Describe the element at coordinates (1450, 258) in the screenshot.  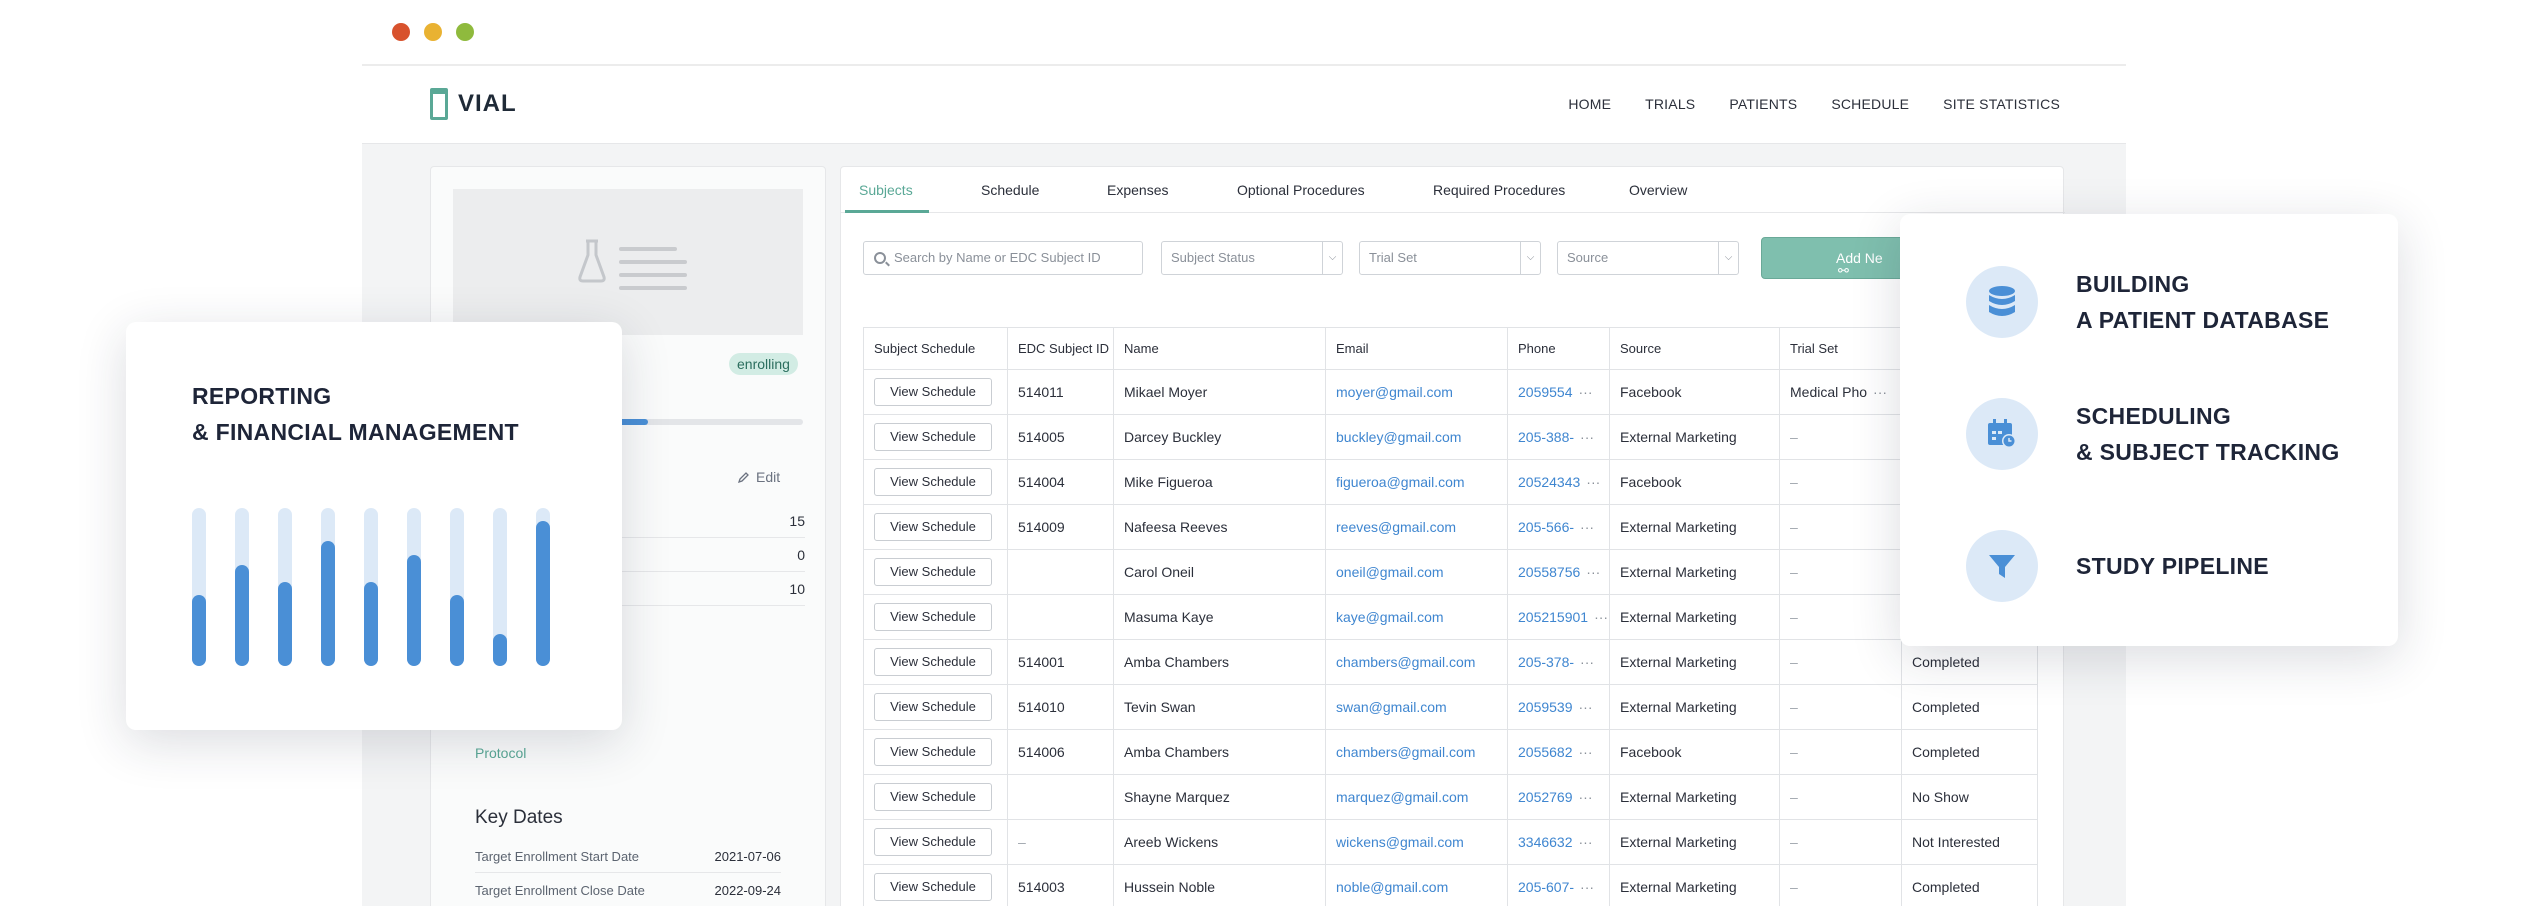
I see `trial-set-select: Trial Set ⌵` at that location.